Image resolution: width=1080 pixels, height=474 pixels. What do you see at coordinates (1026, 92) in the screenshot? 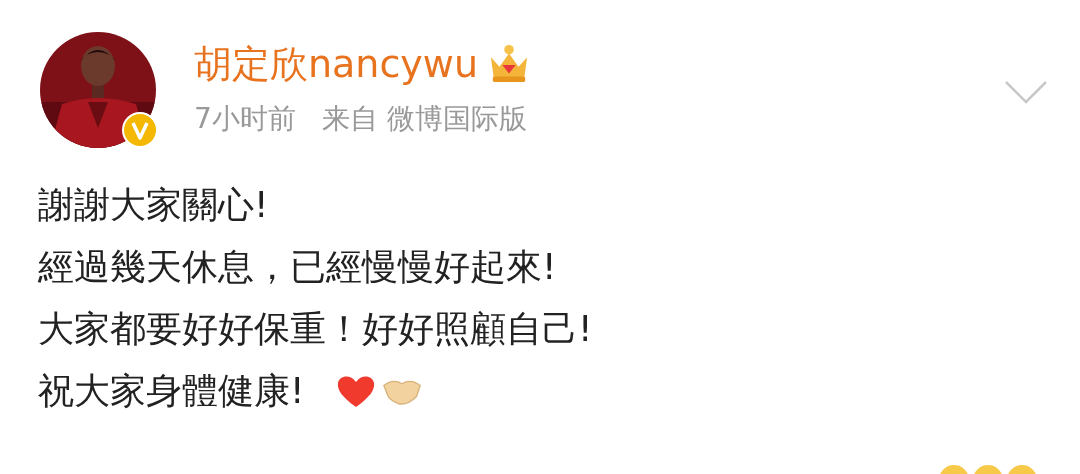
I see `chevron-down-icon` at bounding box center [1026, 92].